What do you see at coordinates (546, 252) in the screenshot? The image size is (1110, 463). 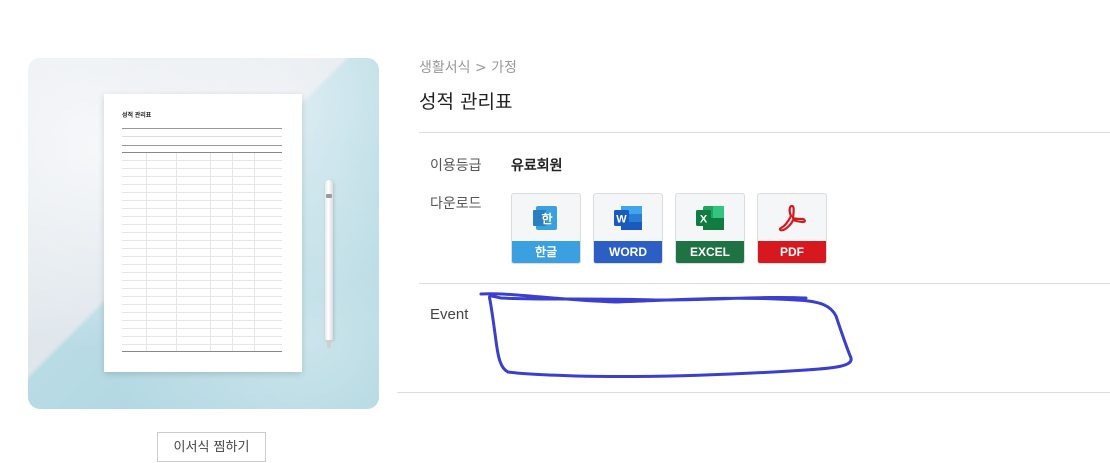 I see `download-hangul-label: 한글` at bounding box center [546, 252].